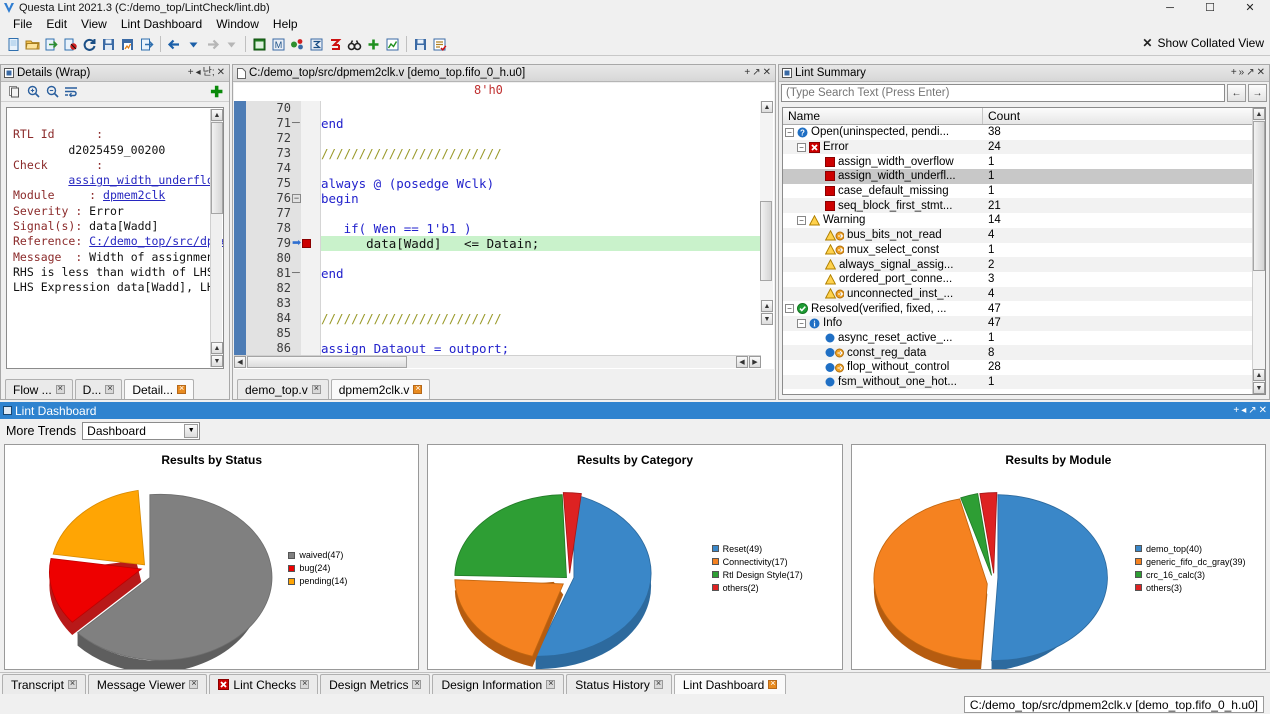 This screenshot has width=1270, height=714. What do you see at coordinates (497, 303) in the screenshot?
I see `code-line: 83` at bounding box center [497, 303].